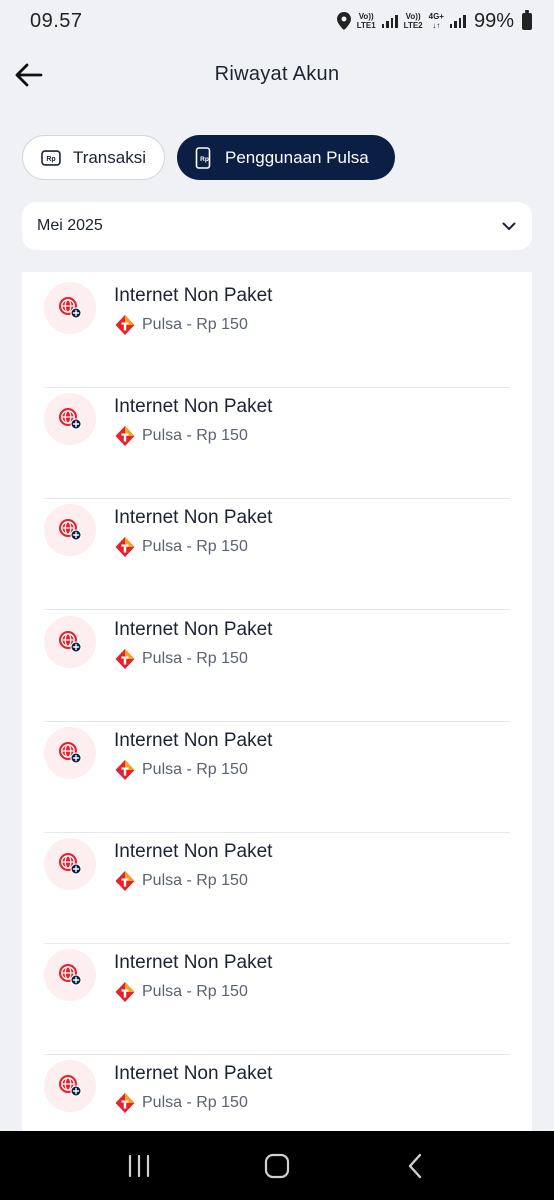 The width and height of the screenshot is (554, 1200). What do you see at coordinates (277, 21) in the screenshot?
I see `status-bar: 09.57 Vo)) LTE1 Vo)) LTE2 4G+ ↓↑ 99%` at bounding box center [277, 21].